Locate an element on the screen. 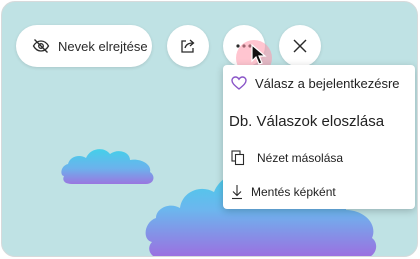 Image resolution: width=420 pixels, height=259 pixels. heart-icon is located at coordinates (239, 83).